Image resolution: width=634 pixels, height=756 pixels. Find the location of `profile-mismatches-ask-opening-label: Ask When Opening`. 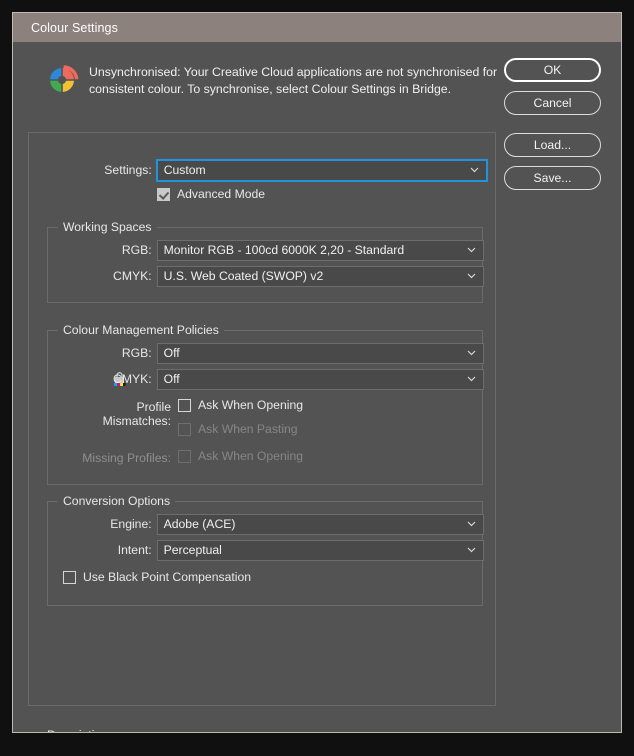

profile-mismatches-ask-opening-label: Ask When Opening is located at coordinates (251, 405).